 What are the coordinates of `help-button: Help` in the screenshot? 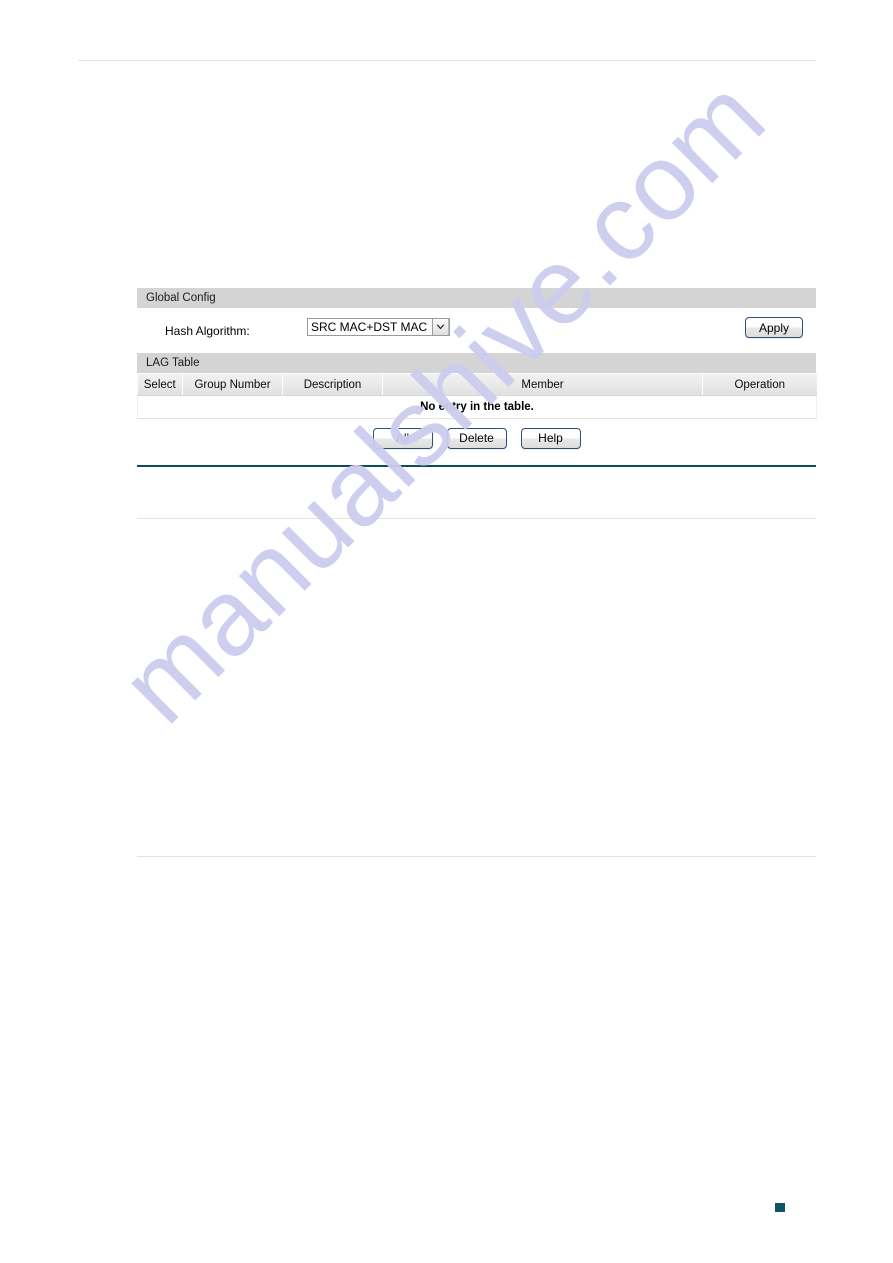 It's located at (550, 438).